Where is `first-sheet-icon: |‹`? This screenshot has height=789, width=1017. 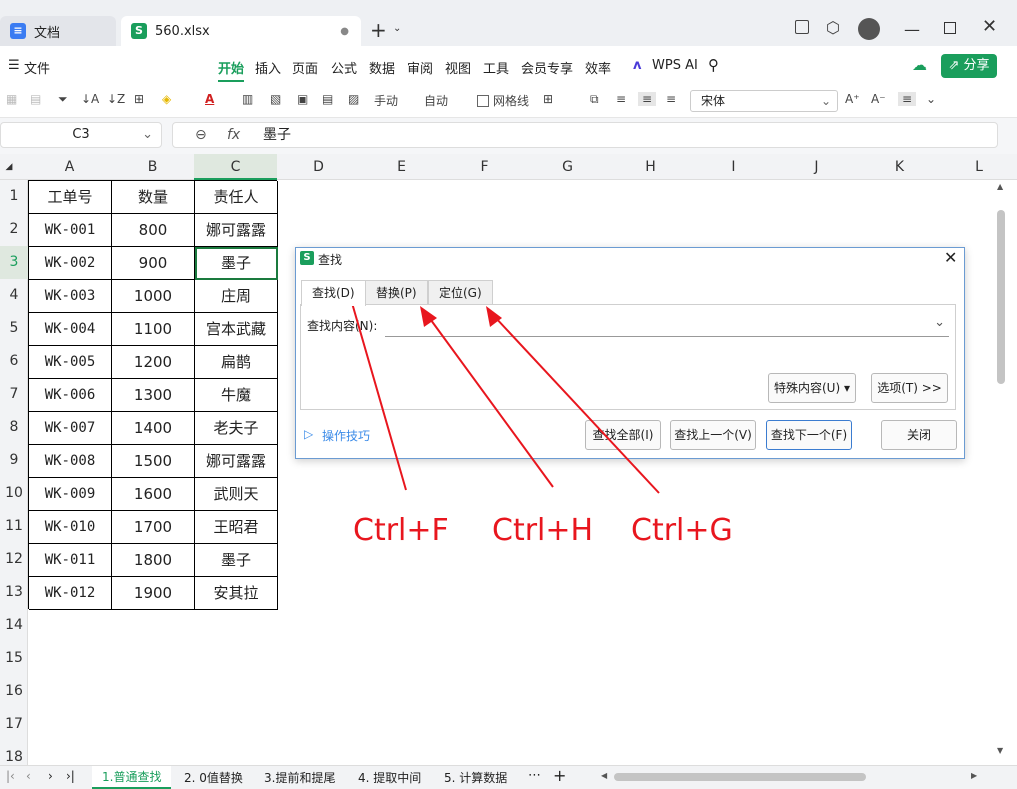
first-sheet-icon: |‹ is located at coordinates (10, 776).